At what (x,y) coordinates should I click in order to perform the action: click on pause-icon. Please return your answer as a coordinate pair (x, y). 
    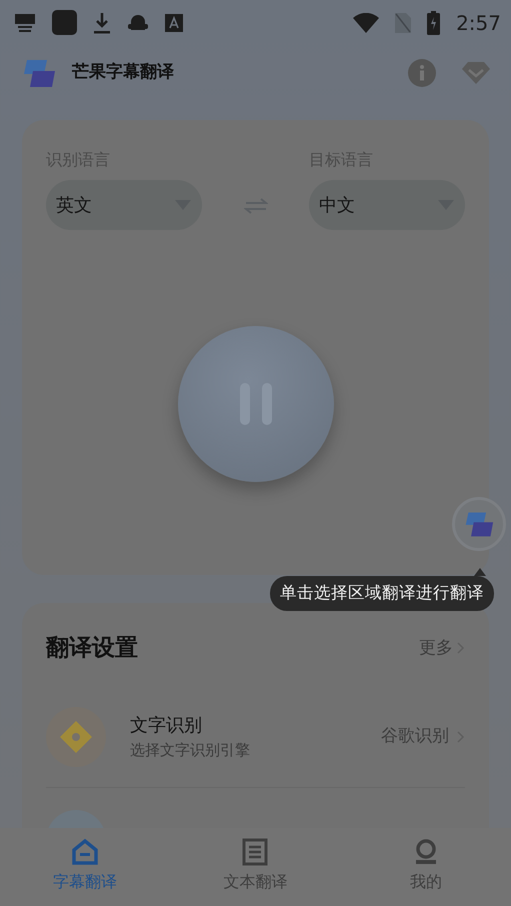
    Looking at the image, I should click on (256, 404).